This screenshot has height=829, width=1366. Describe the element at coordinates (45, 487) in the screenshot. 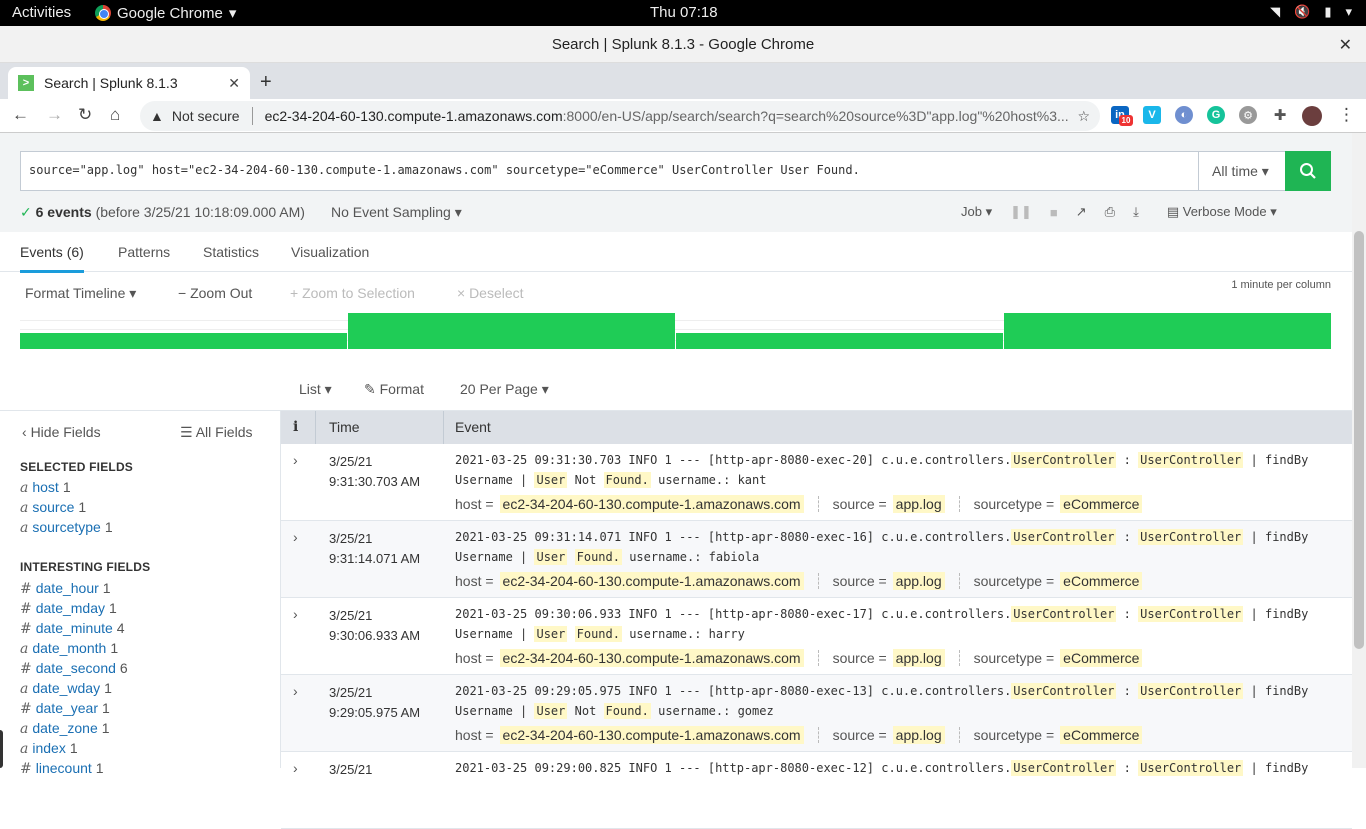

I see `field-item: a host 1` at that location.